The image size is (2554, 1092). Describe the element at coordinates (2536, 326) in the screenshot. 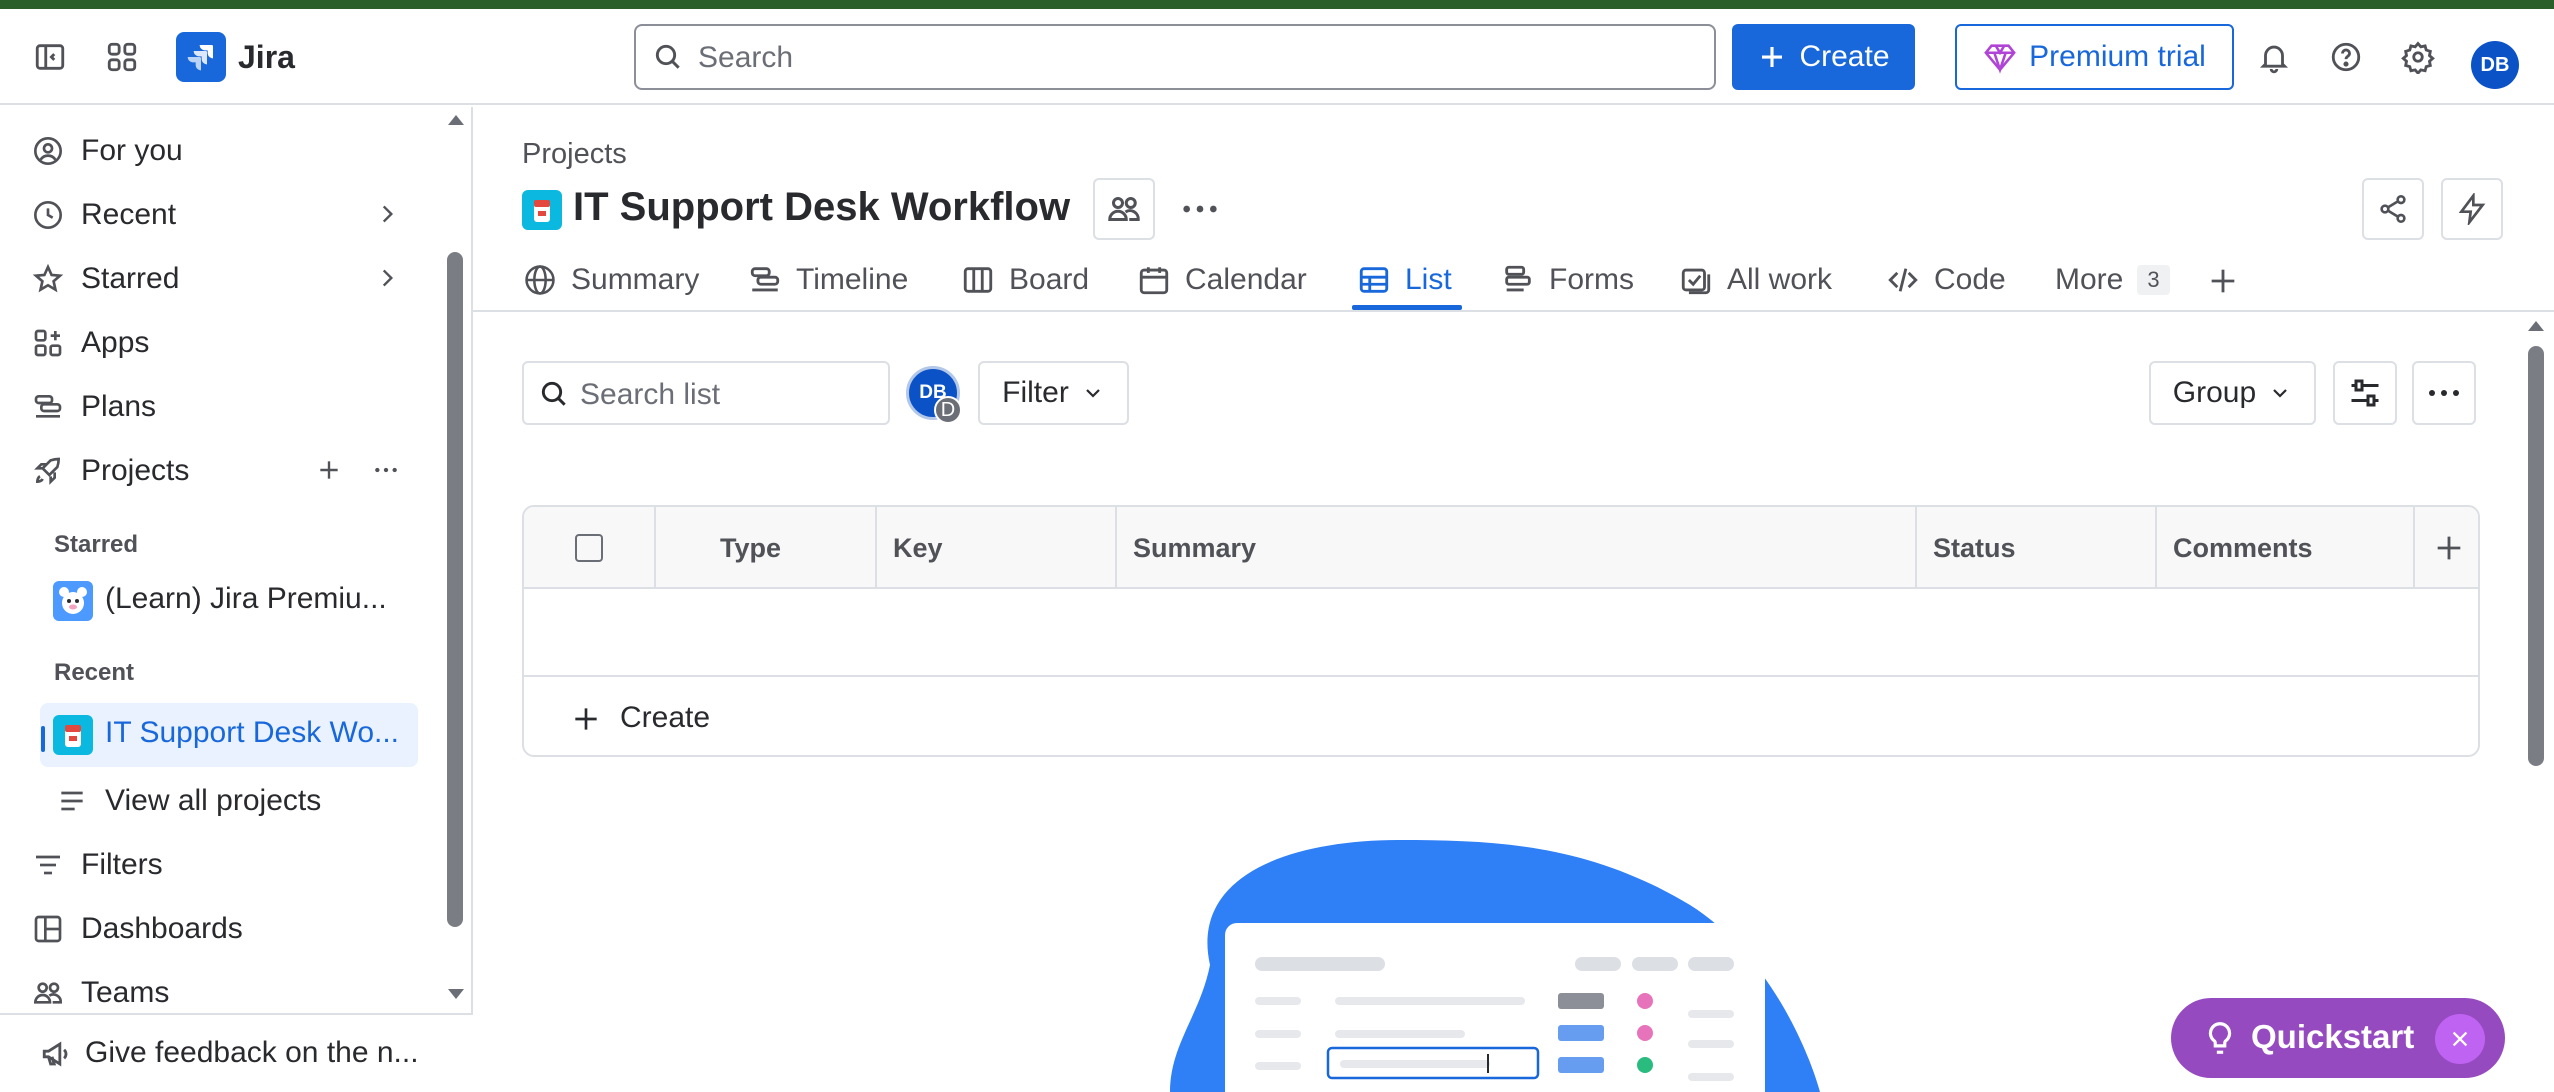

I see `content-scroll-up-icon` at that location.